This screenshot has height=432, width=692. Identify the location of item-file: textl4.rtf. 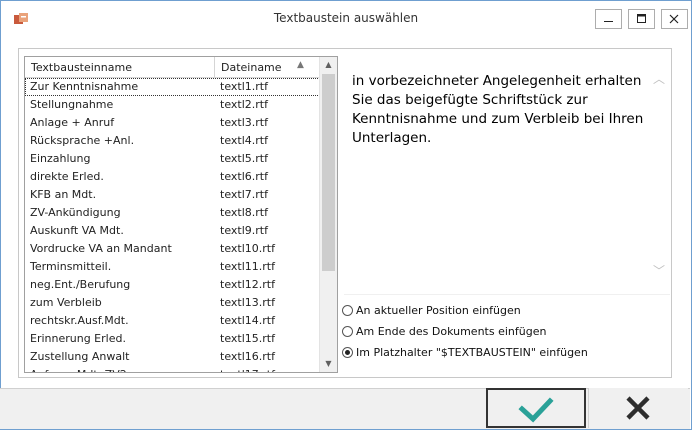
(244, 140).